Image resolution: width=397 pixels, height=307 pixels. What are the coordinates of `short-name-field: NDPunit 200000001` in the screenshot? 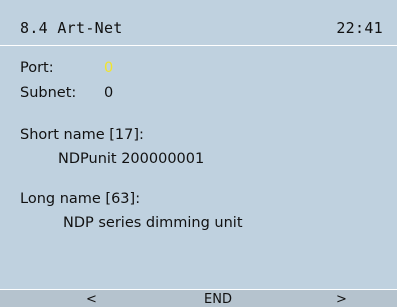 It's located at (131, 159).